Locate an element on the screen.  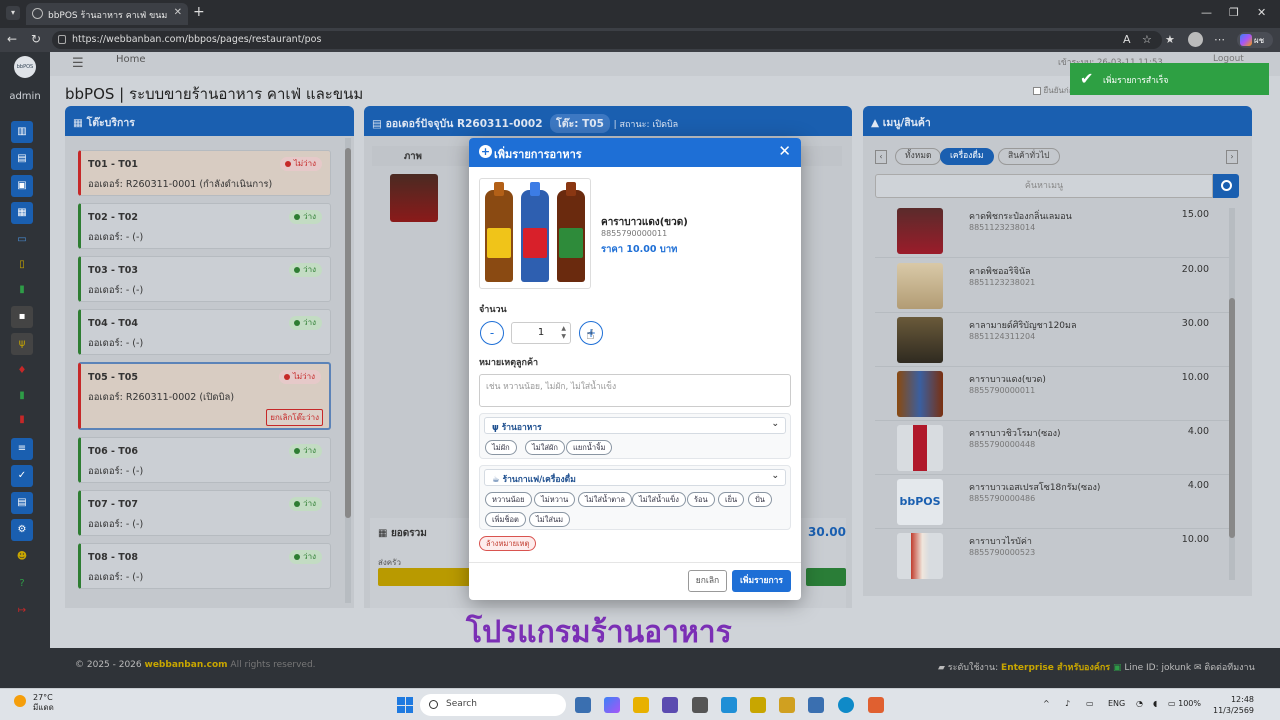
checkout-button is located at coordinates (826, 577).